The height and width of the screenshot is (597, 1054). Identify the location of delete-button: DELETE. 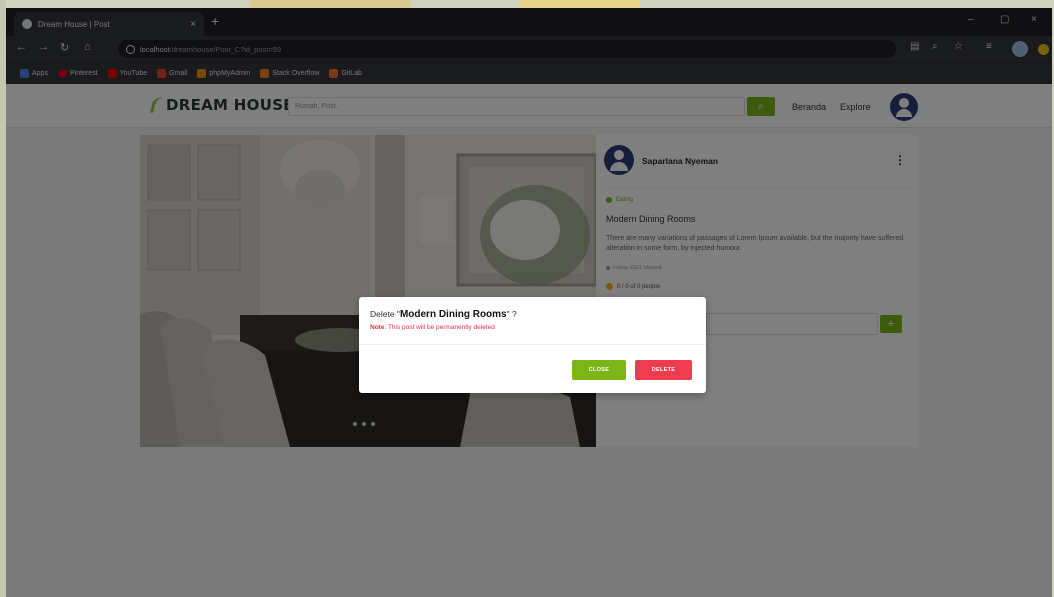
(663, 370).